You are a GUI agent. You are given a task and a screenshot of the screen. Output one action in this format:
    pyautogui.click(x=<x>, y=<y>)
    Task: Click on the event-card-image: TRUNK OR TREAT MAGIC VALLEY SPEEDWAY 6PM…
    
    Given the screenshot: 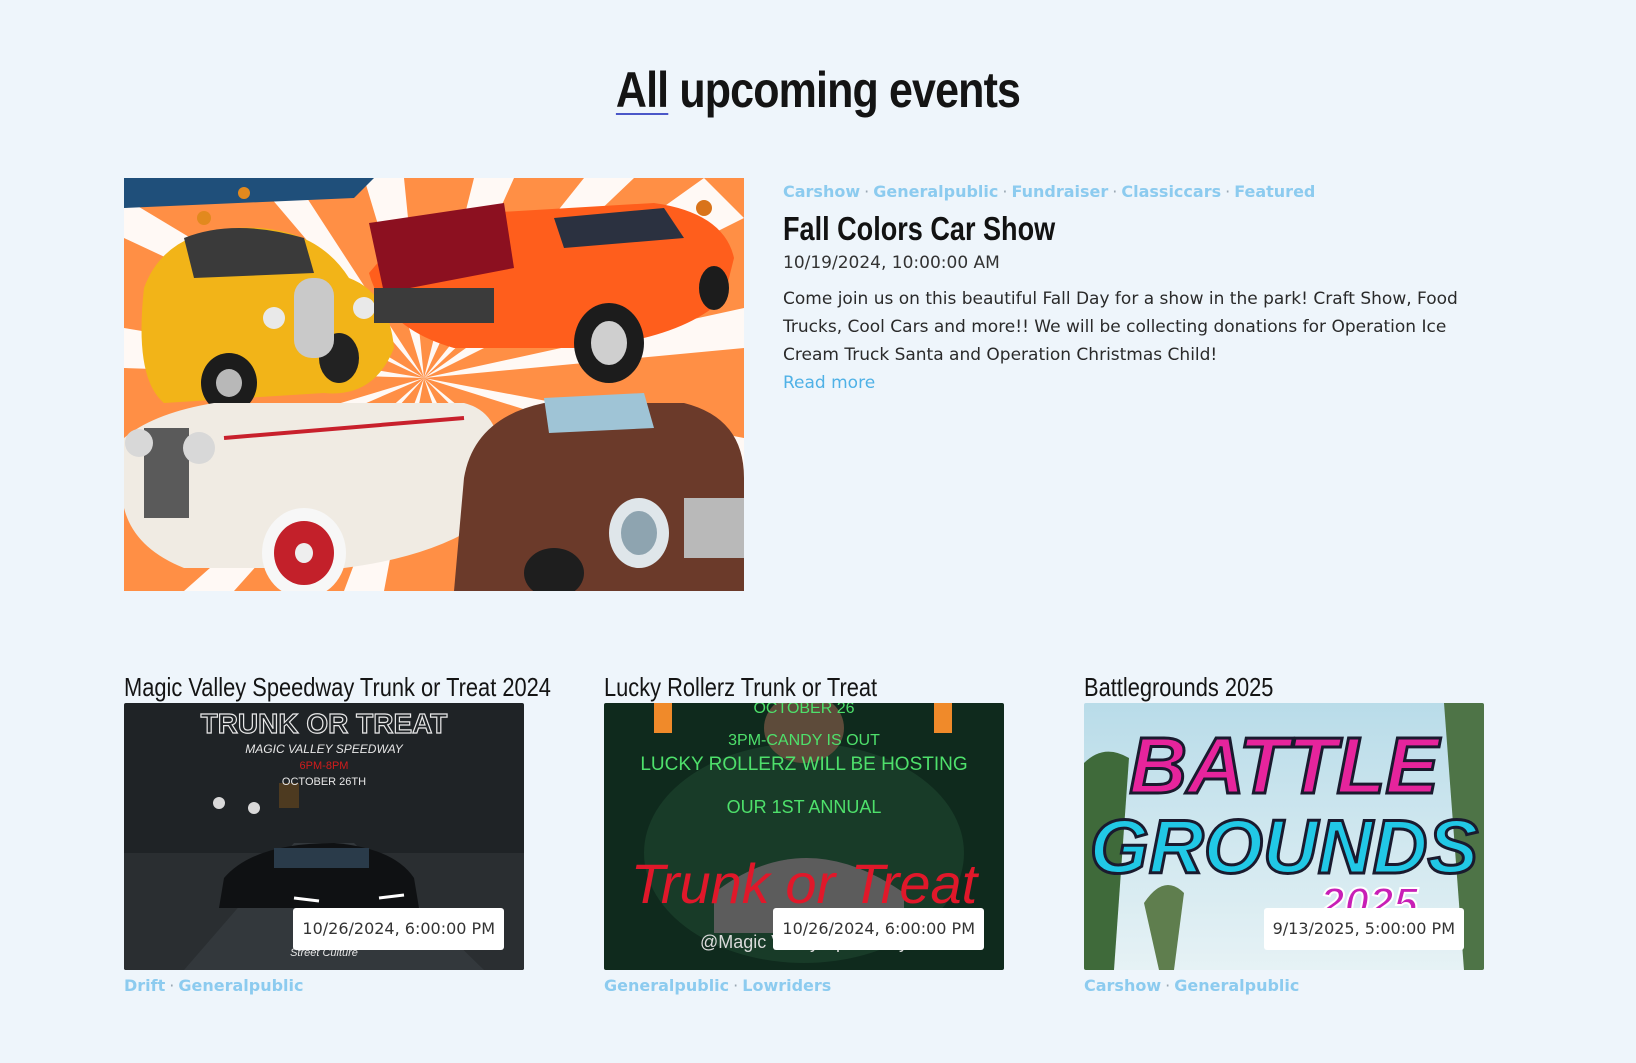 What is the action you would take?
    pyautogui.click(x=324, y=836)
    